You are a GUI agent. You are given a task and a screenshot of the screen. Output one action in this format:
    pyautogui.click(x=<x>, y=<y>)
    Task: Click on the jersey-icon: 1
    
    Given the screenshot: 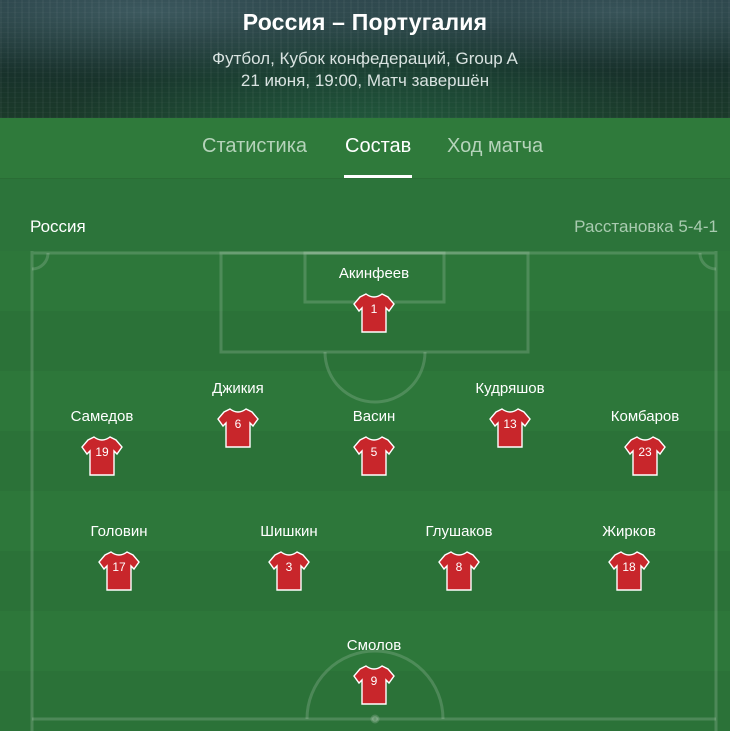 What is the action you would take?
    pyautogui.click(x=374, y=312)
    